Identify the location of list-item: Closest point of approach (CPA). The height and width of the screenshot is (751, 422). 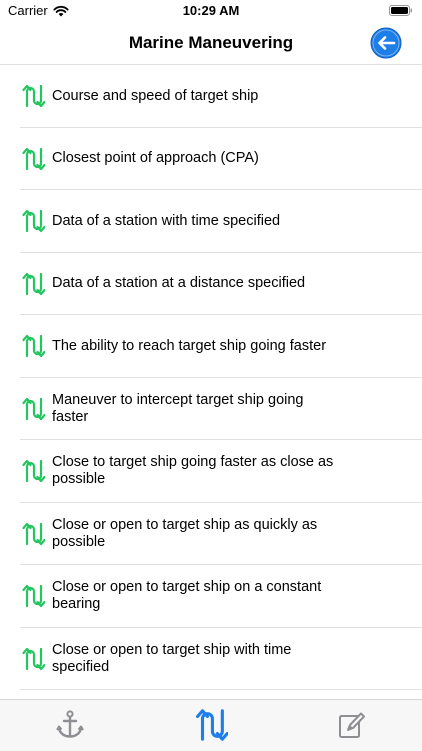
(211, 159).